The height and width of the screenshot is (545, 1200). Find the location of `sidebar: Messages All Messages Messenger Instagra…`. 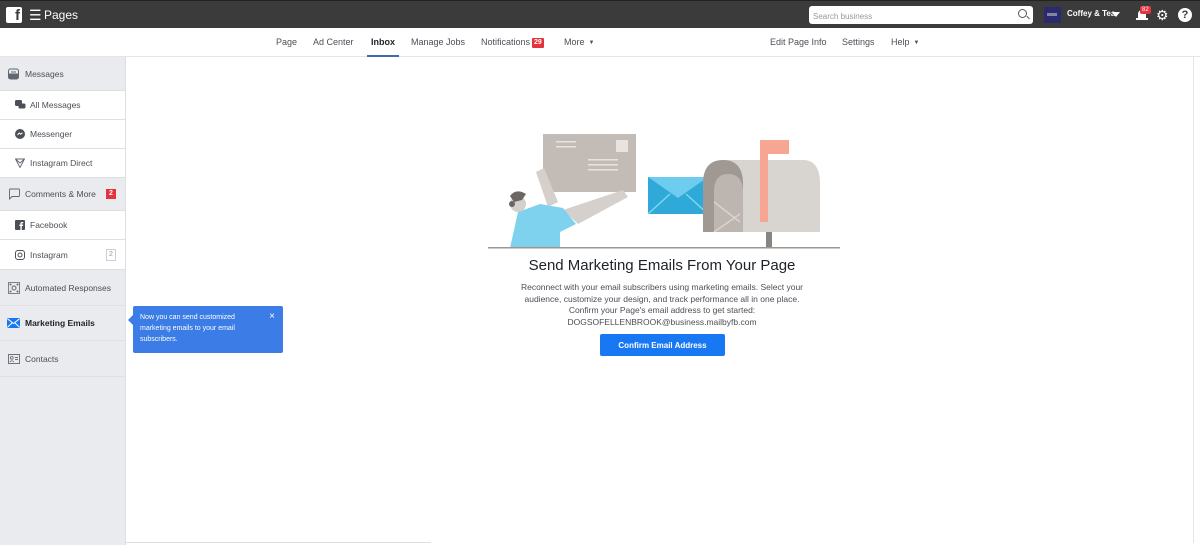

sidebar: Messages All Messages Messenger Instagra… is located at coordinates (63, 301).